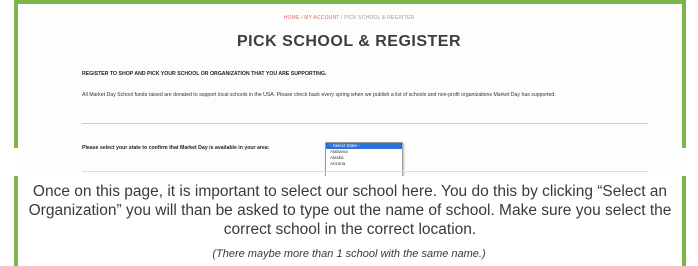 The width and height of the screenshot is (698, 266). I want to click on state-select-dropdown: - Select State - Alabama Alaska Arizona, so click(364, 161).